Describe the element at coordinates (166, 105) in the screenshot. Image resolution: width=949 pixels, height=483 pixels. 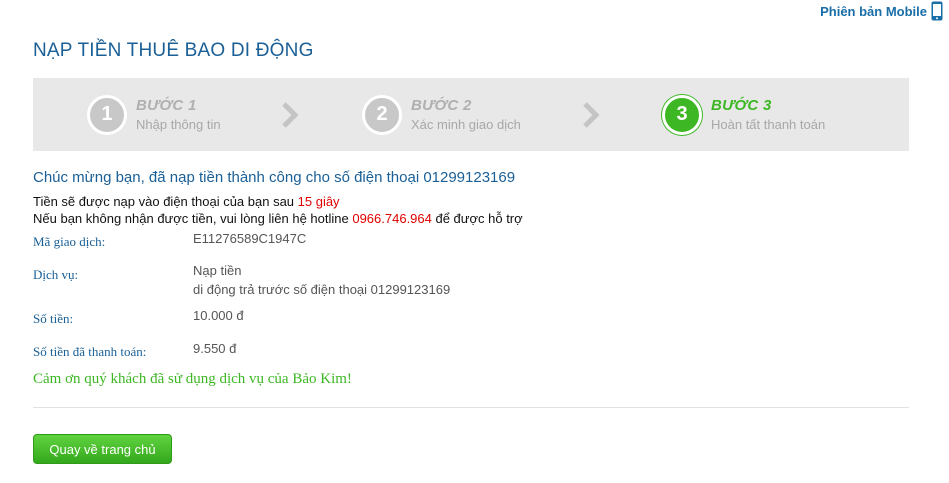
I see `step-1-title: BƯỚC 1` at that location.